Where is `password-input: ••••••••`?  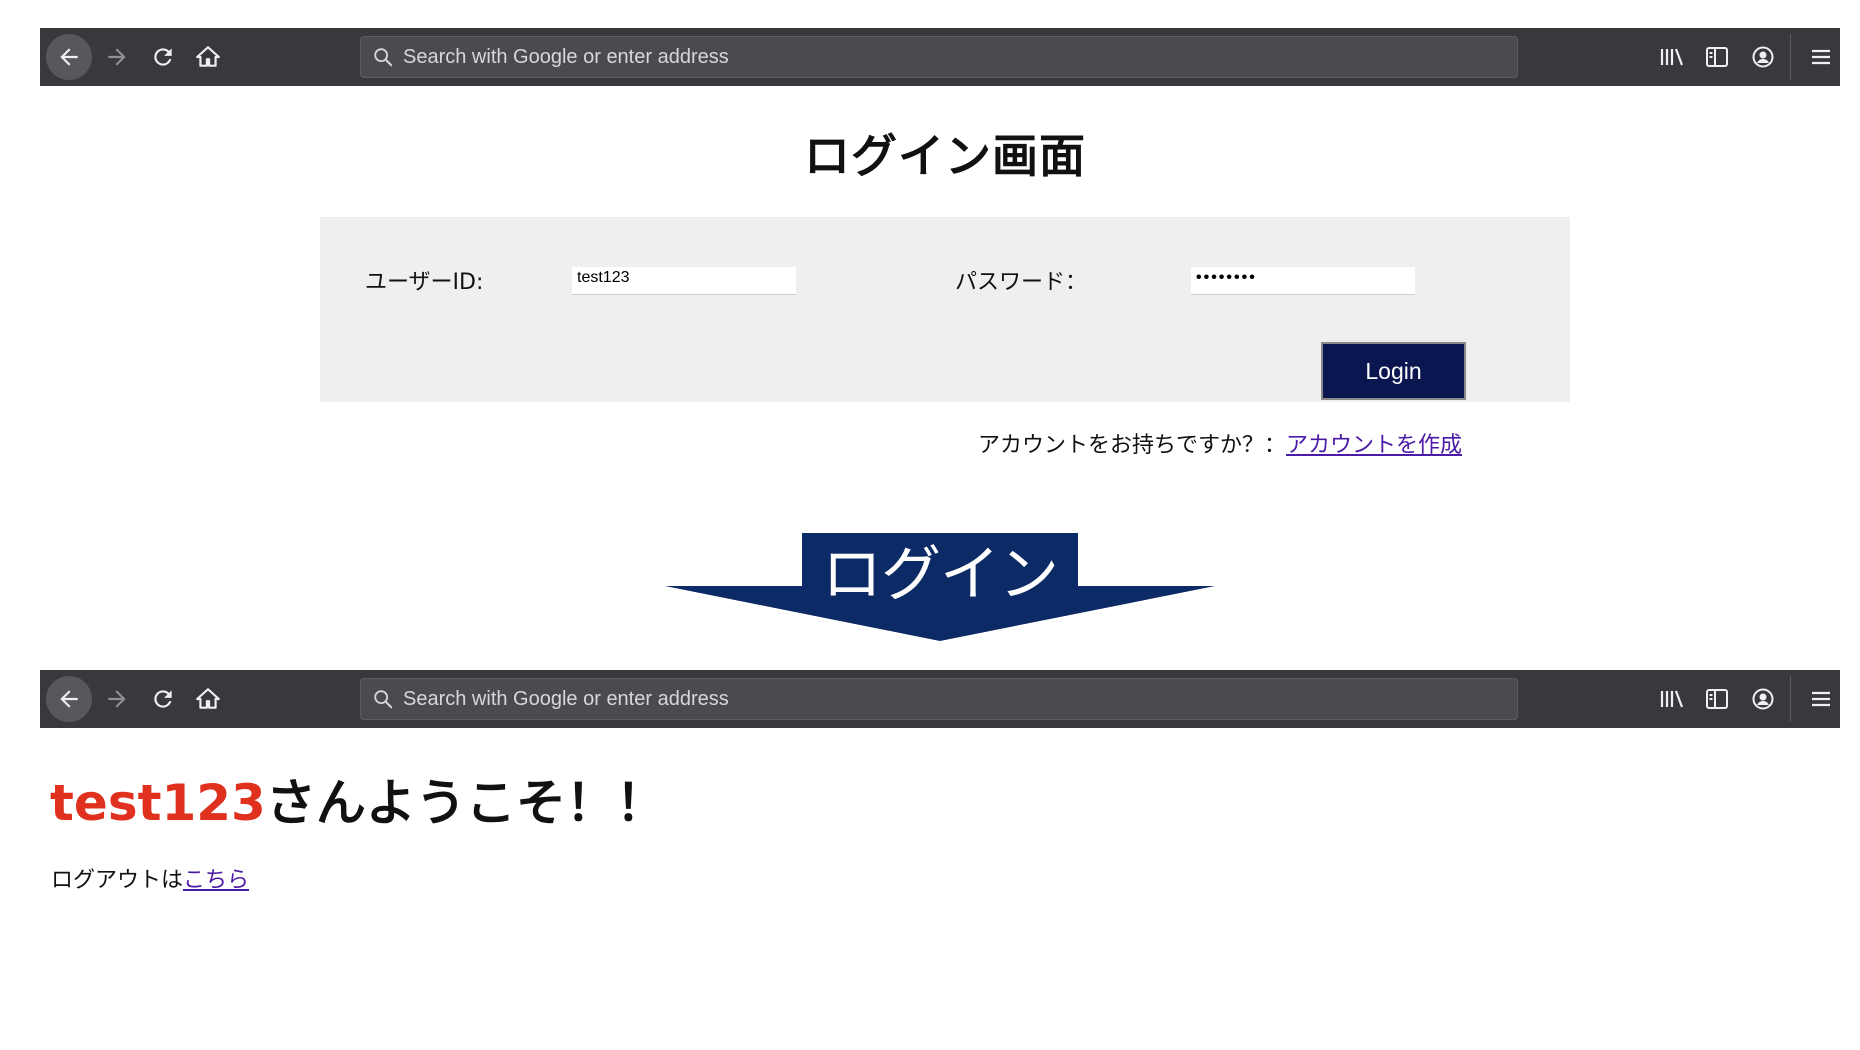 password-input: •••••••• is located at coordinates (1303, 281).